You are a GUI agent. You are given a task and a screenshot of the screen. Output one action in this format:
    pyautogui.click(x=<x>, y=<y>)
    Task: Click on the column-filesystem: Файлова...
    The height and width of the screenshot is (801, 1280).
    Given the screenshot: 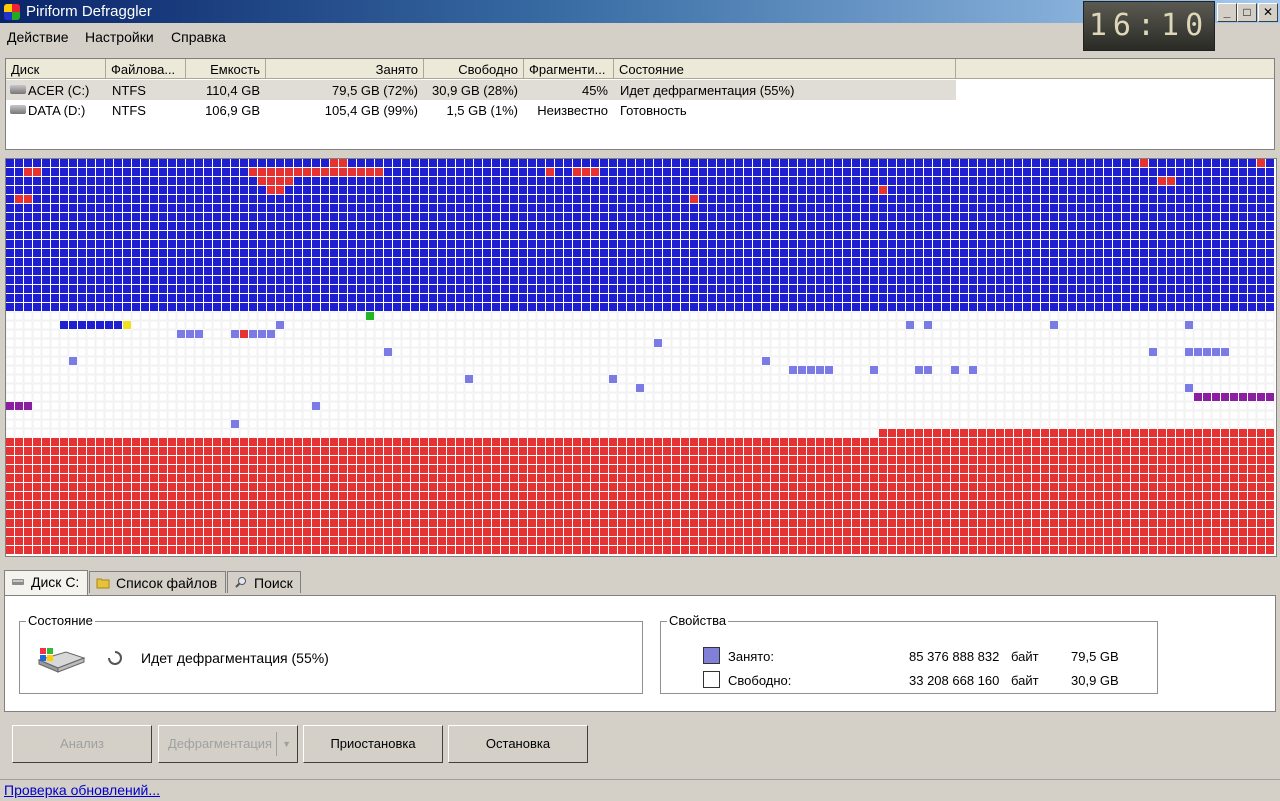 What is the action you would take?
    pyautogui.click(x=146, y=69)
    